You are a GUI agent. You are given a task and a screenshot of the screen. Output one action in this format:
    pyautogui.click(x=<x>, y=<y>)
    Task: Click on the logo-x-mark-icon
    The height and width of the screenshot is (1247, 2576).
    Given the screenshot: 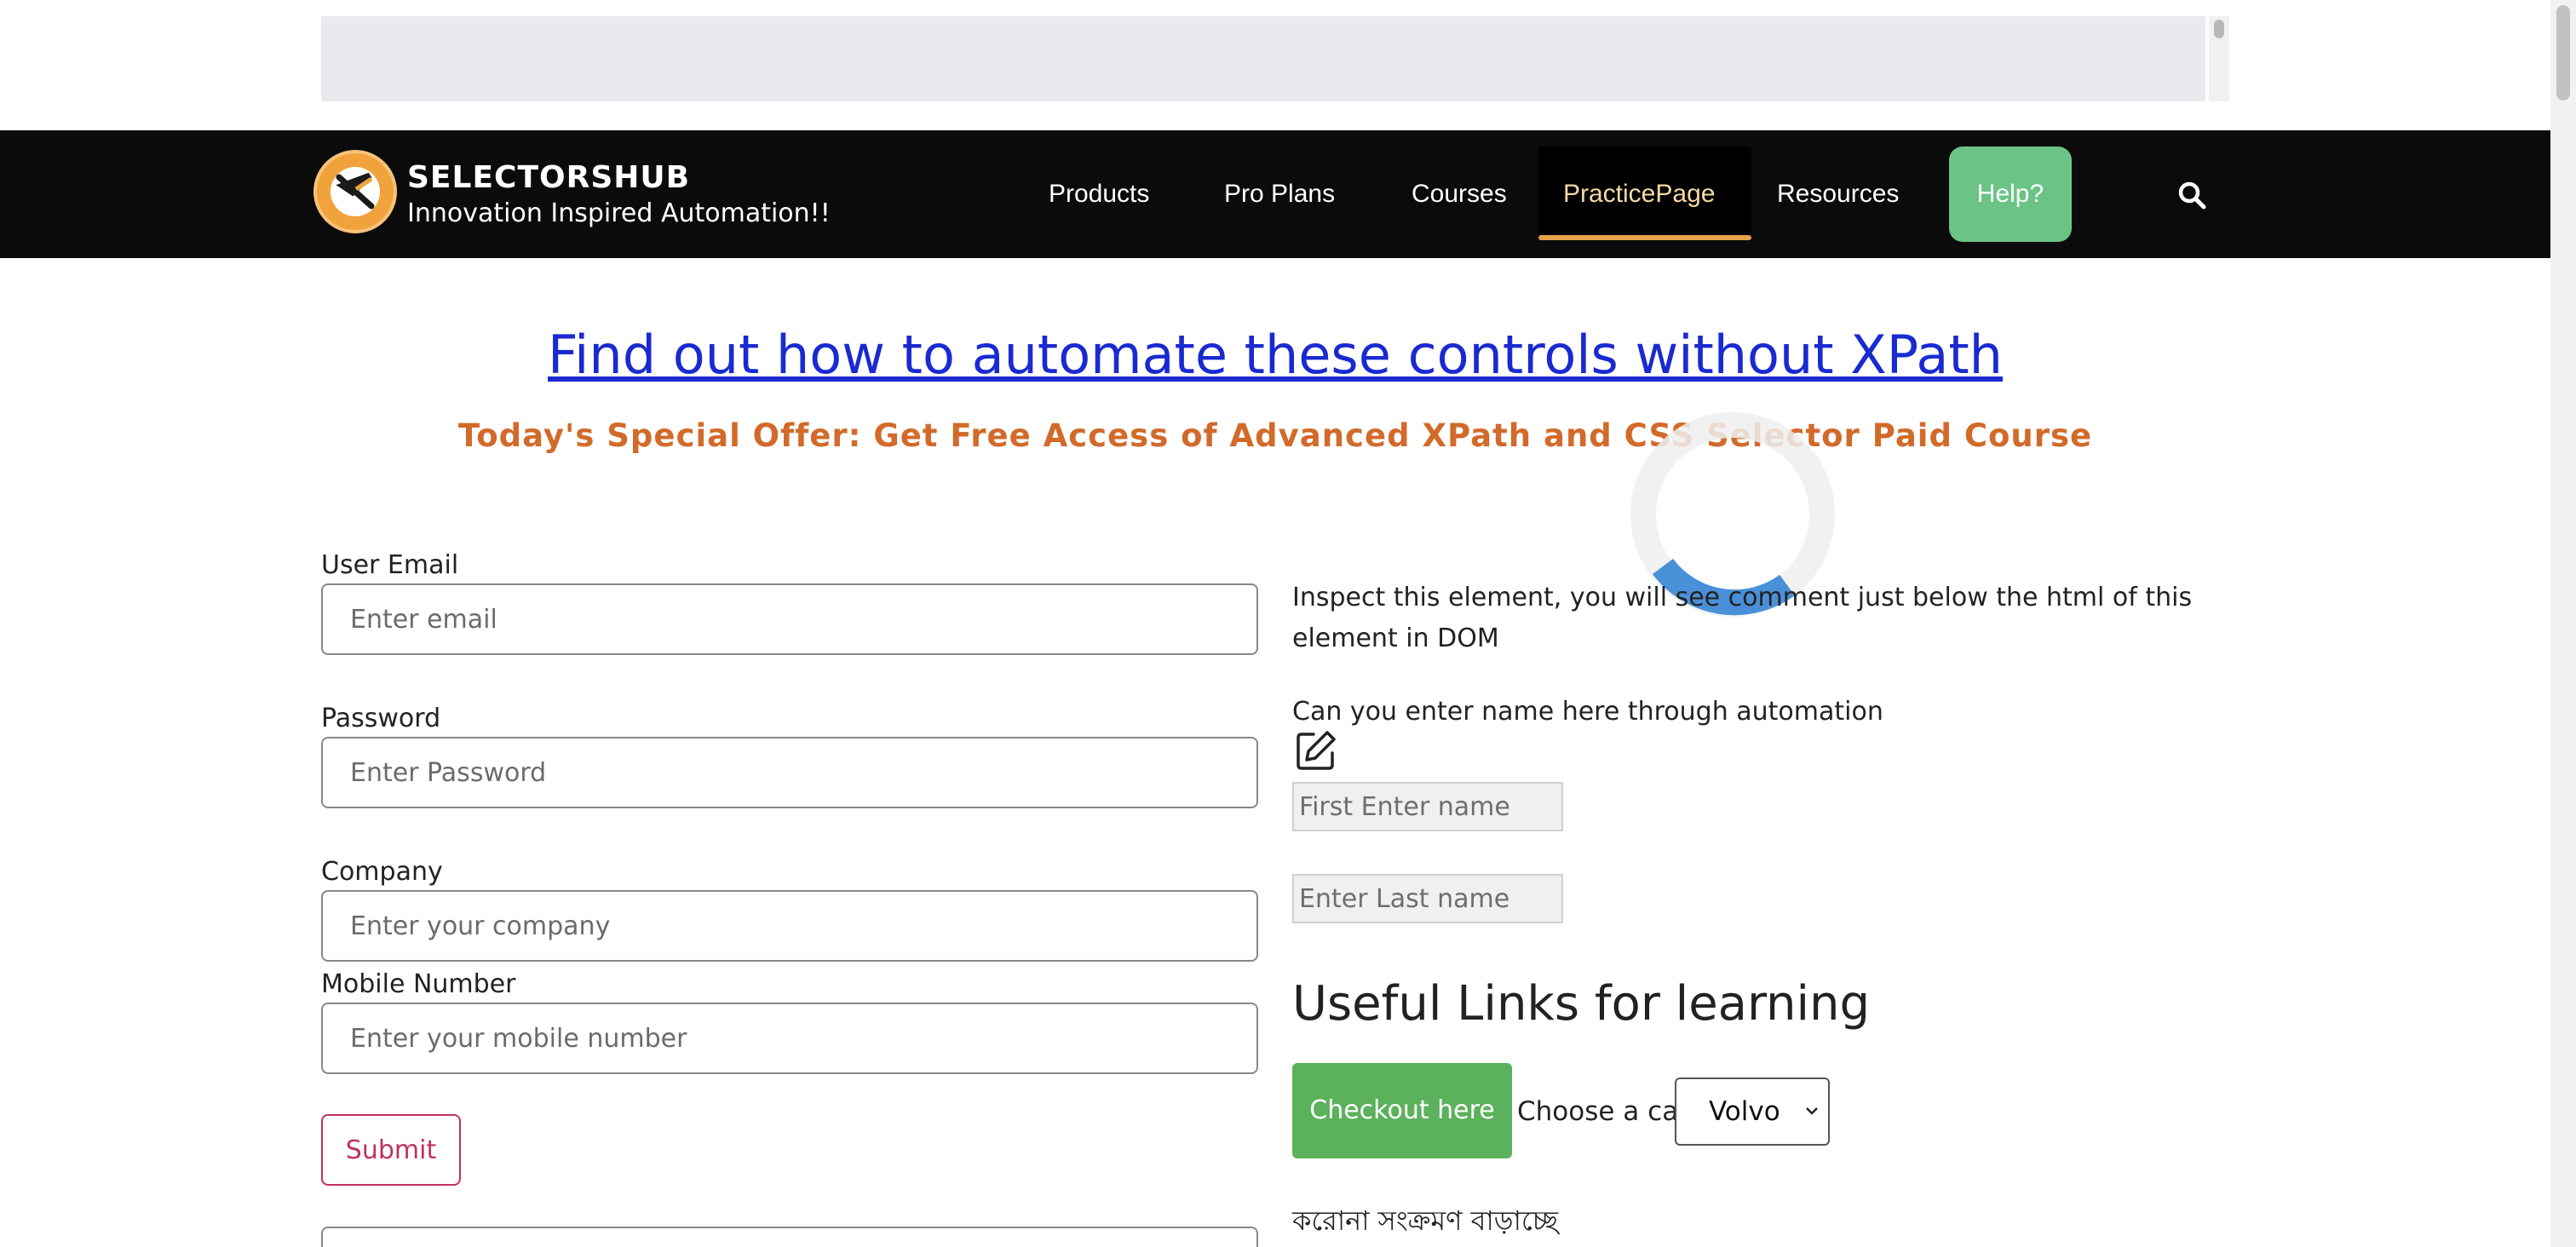 What is the action you would take?
    pyautogui.click(x=355, y=191)
    